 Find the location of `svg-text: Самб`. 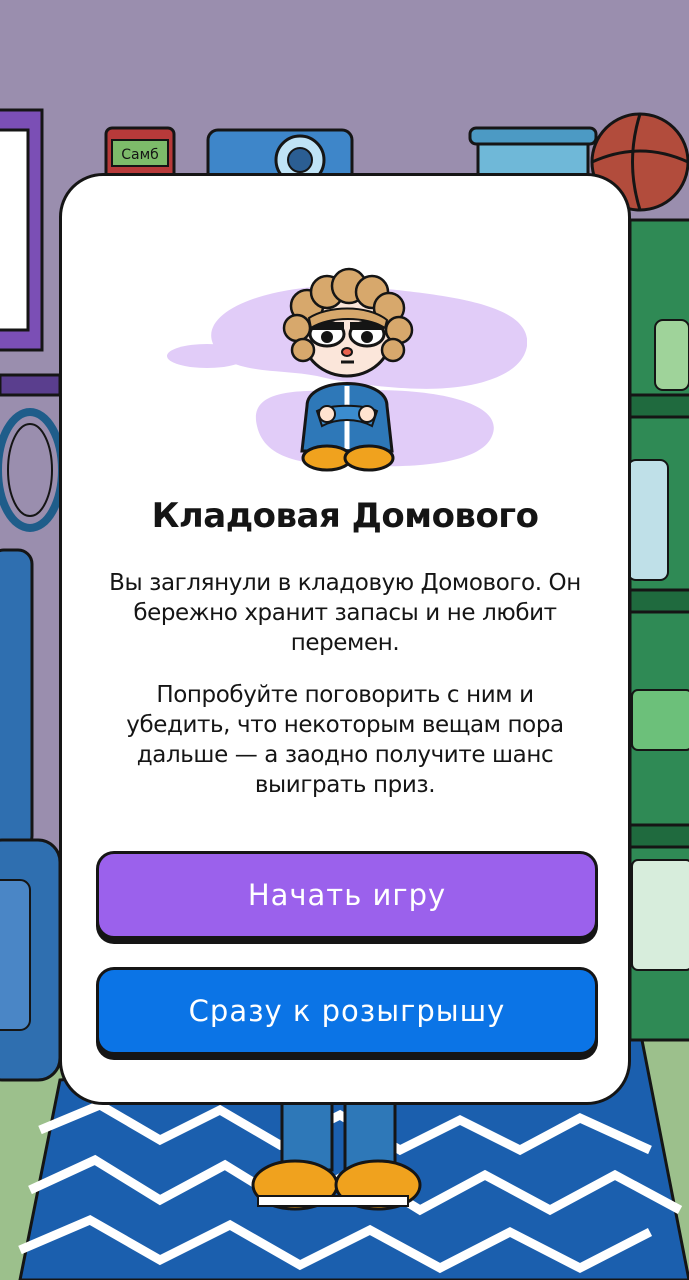

svg-text: Самб is located at coordinates (140, 155).